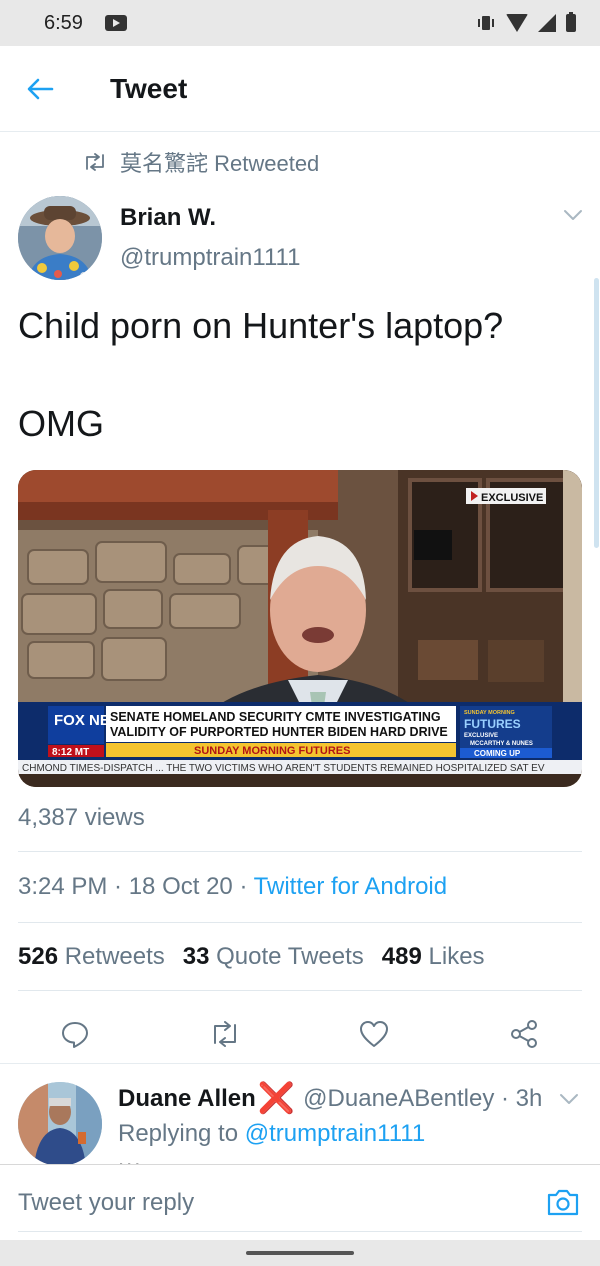 This screenshot has height=1266, width=600. I want to click on home-gesture-pill, so click(300, 1253).